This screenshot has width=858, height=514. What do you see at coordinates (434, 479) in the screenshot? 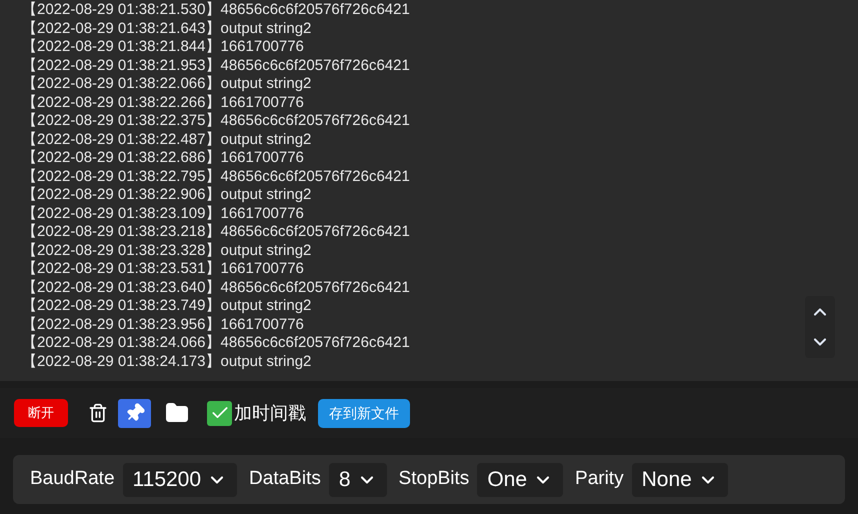
I see `setting-label: StopBits` at bounding box center [434, 479].